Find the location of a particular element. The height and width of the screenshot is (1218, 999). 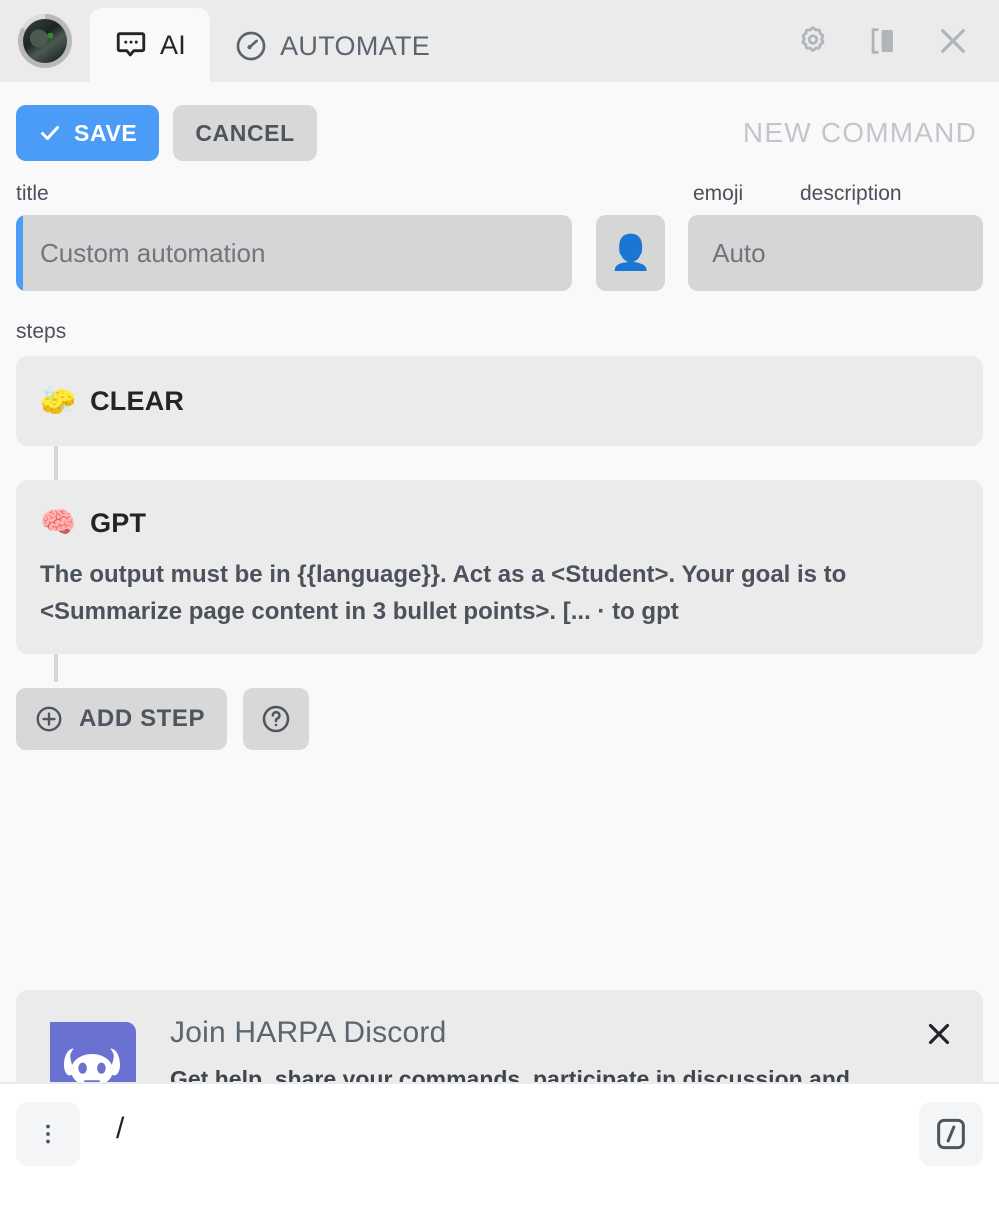

plus-circle-icon is located at coordinates (49, 719).